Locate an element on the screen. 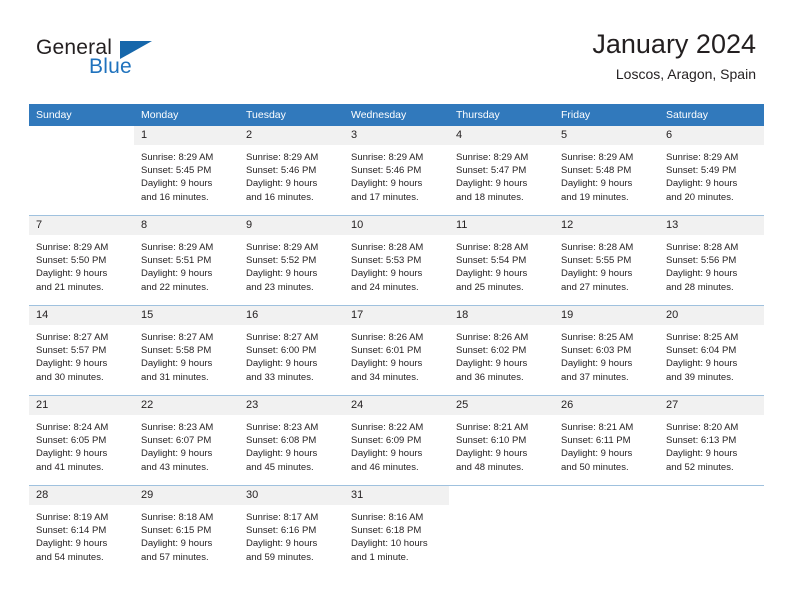 This screenshot has height=612, width=792. daylight-text-line2: and 31 minutes. is located at coordinates (175, 377).